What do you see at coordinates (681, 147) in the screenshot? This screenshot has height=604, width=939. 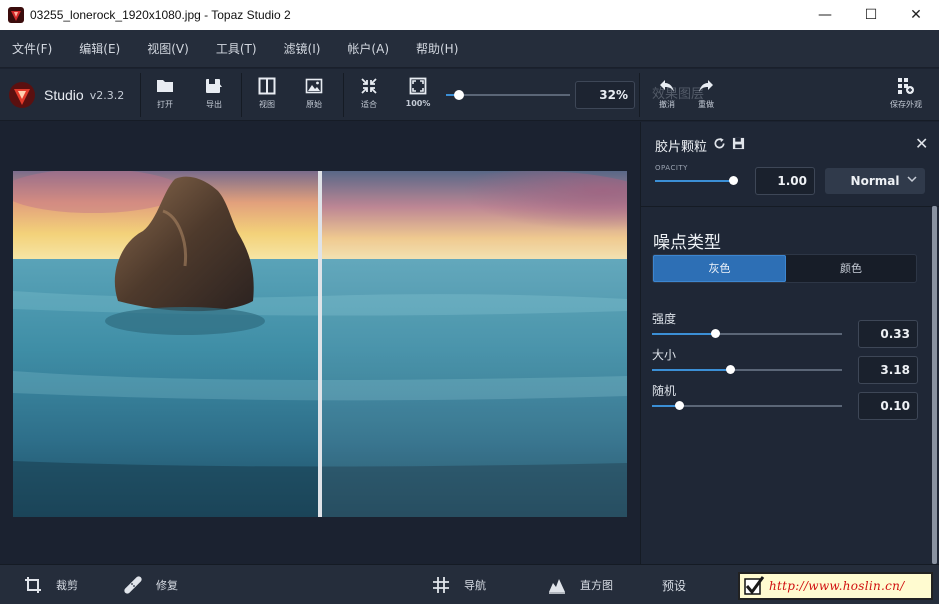 I see `filter-title: 胶片颗粒` at bounding box center [681, 147].